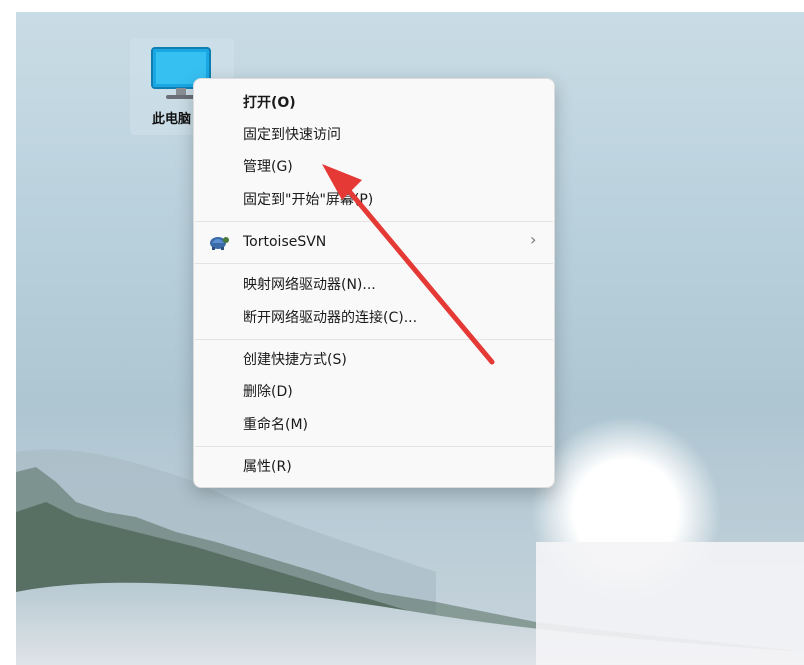 Image resolution: width=804 pixels, height=665 pixels. Describe the element at coordinates (219, 243) in the screenshot. I see `tortoisesvn-icon` at that location.